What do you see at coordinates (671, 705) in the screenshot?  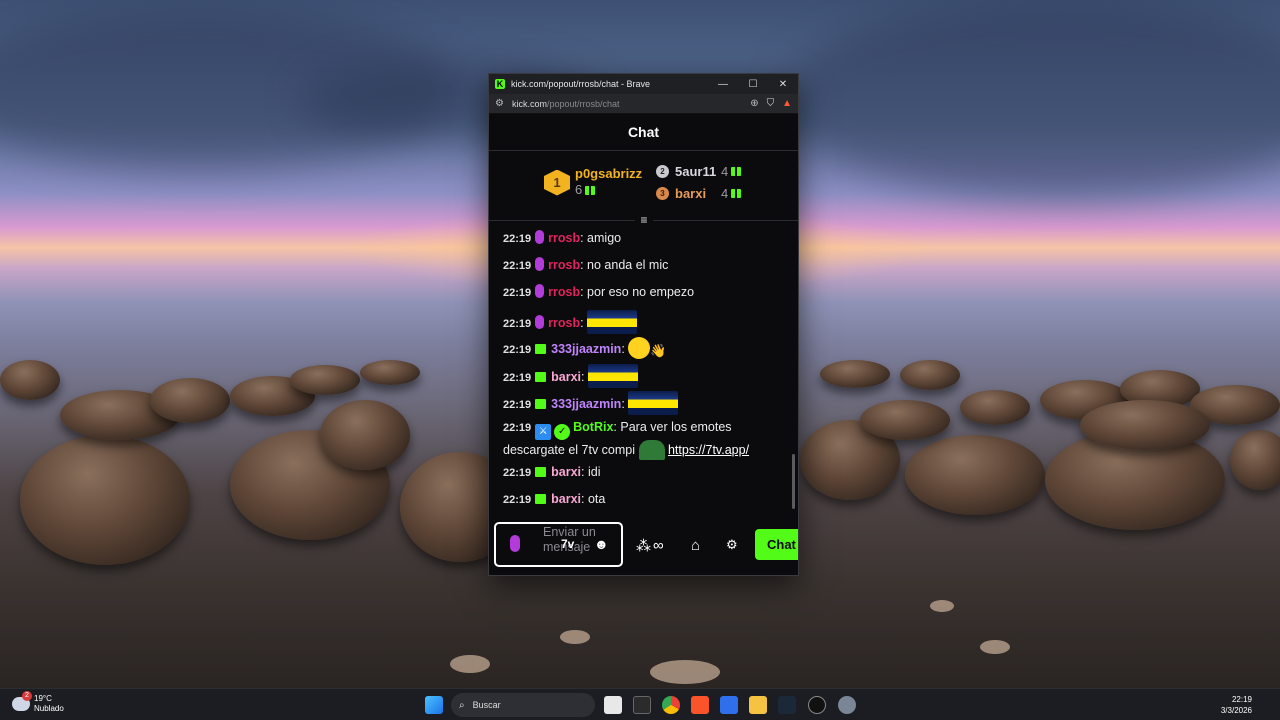 I see `chrome-icon` at bounding box center [671, 705].